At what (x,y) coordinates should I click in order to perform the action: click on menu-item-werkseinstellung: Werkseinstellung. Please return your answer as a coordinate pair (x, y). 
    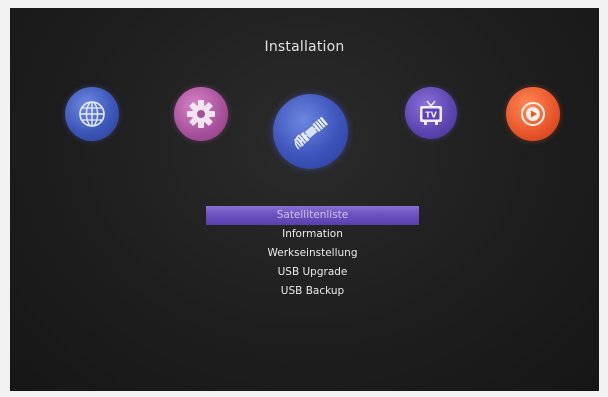
    Looking at the image, I should click on (312, 253).